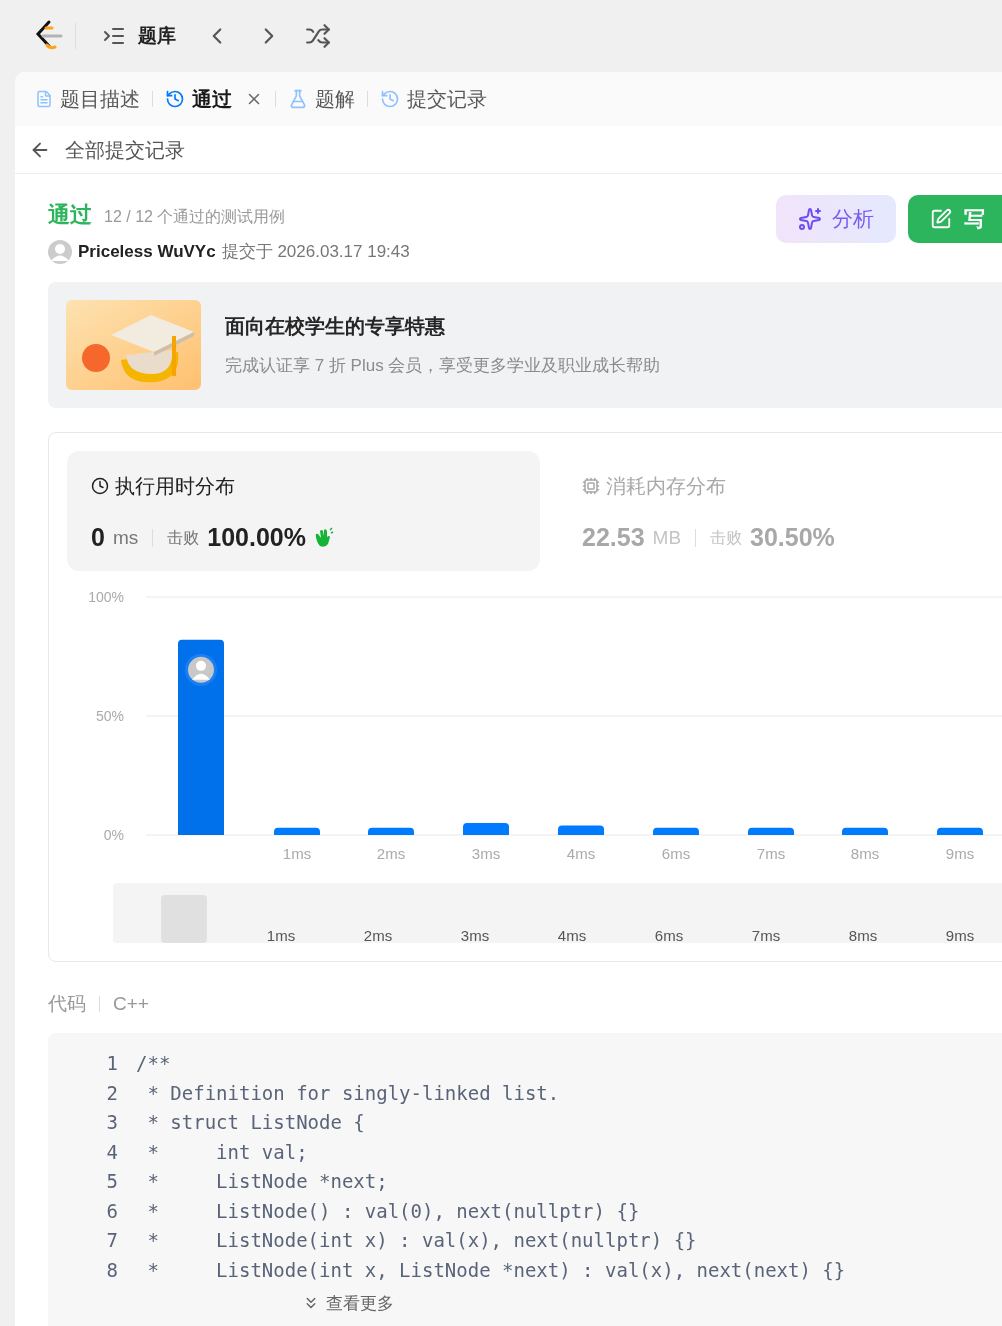 This screenshot has width=1002, height=1326. What do you see at coordinates (303, 511) in the screenshot?
I see `stat-card: 执行用时分布 0 ms 击败 100.00%` at bounding box center [303, 511].